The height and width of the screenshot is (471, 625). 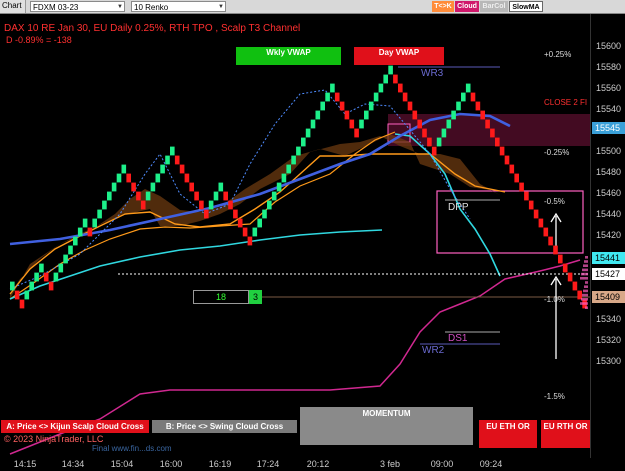 I want to click on price-tag: 15409, so click(x=608, y=297).